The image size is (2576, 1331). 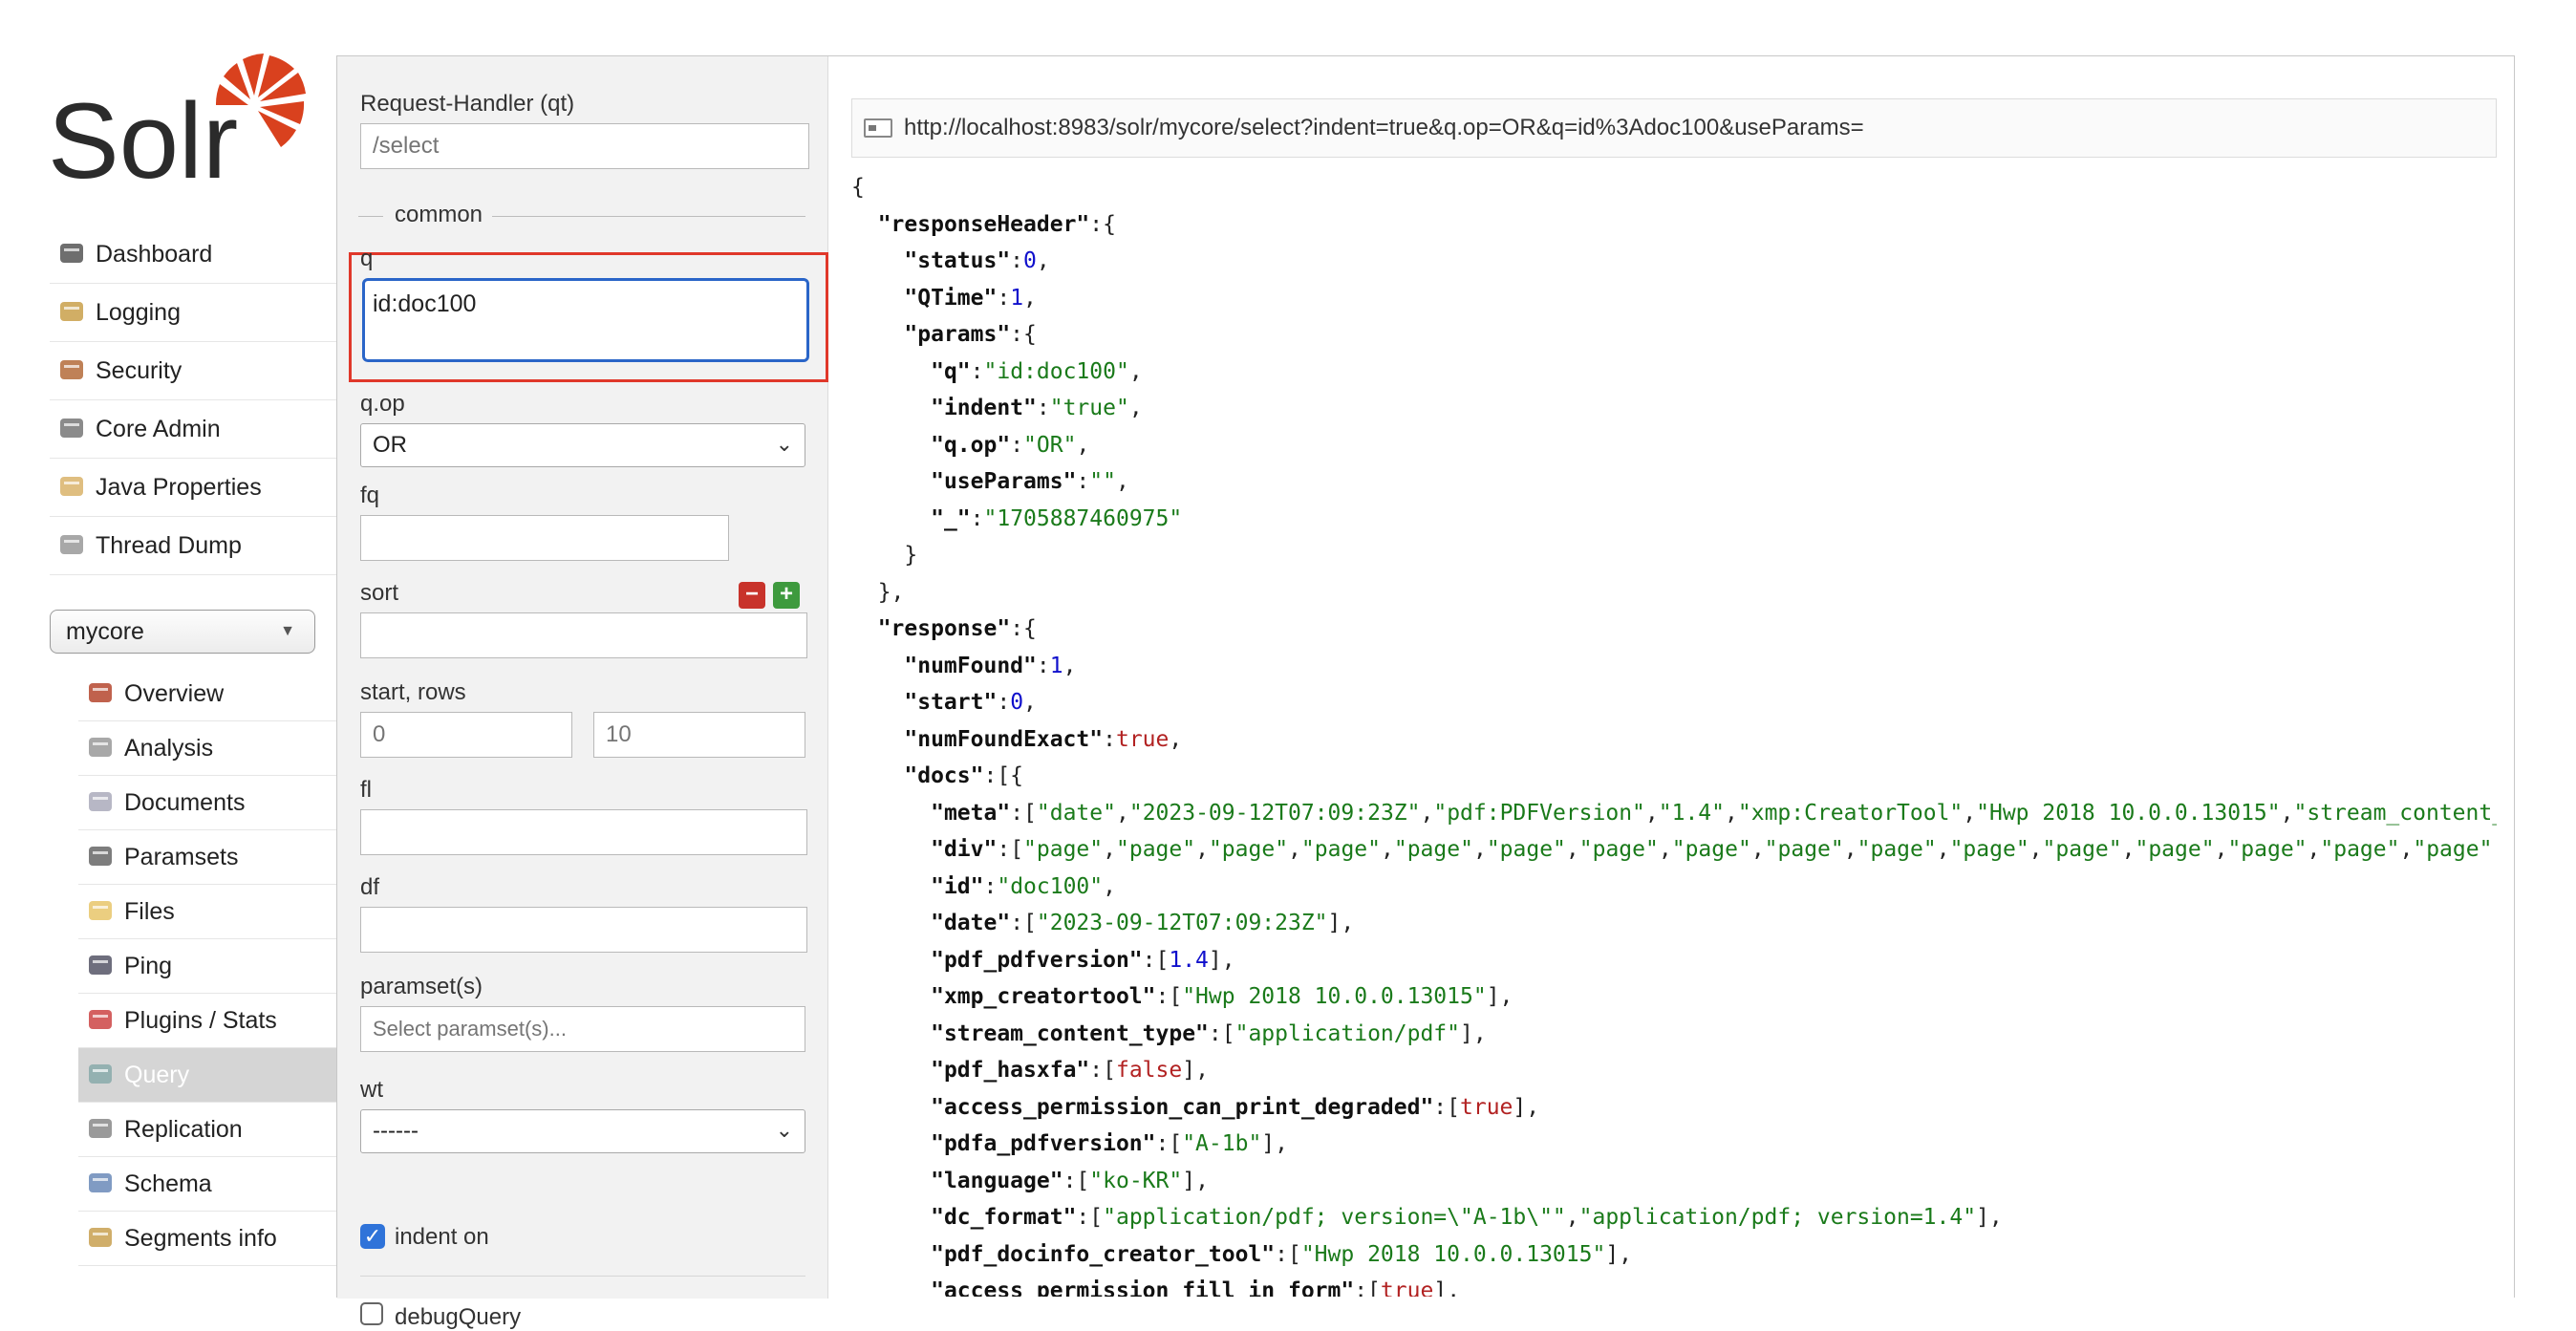 What do you see at coordinates (207, 1075) in the screenshot?
I see `core-item-query: Query` at bounding box center [207, 1075].